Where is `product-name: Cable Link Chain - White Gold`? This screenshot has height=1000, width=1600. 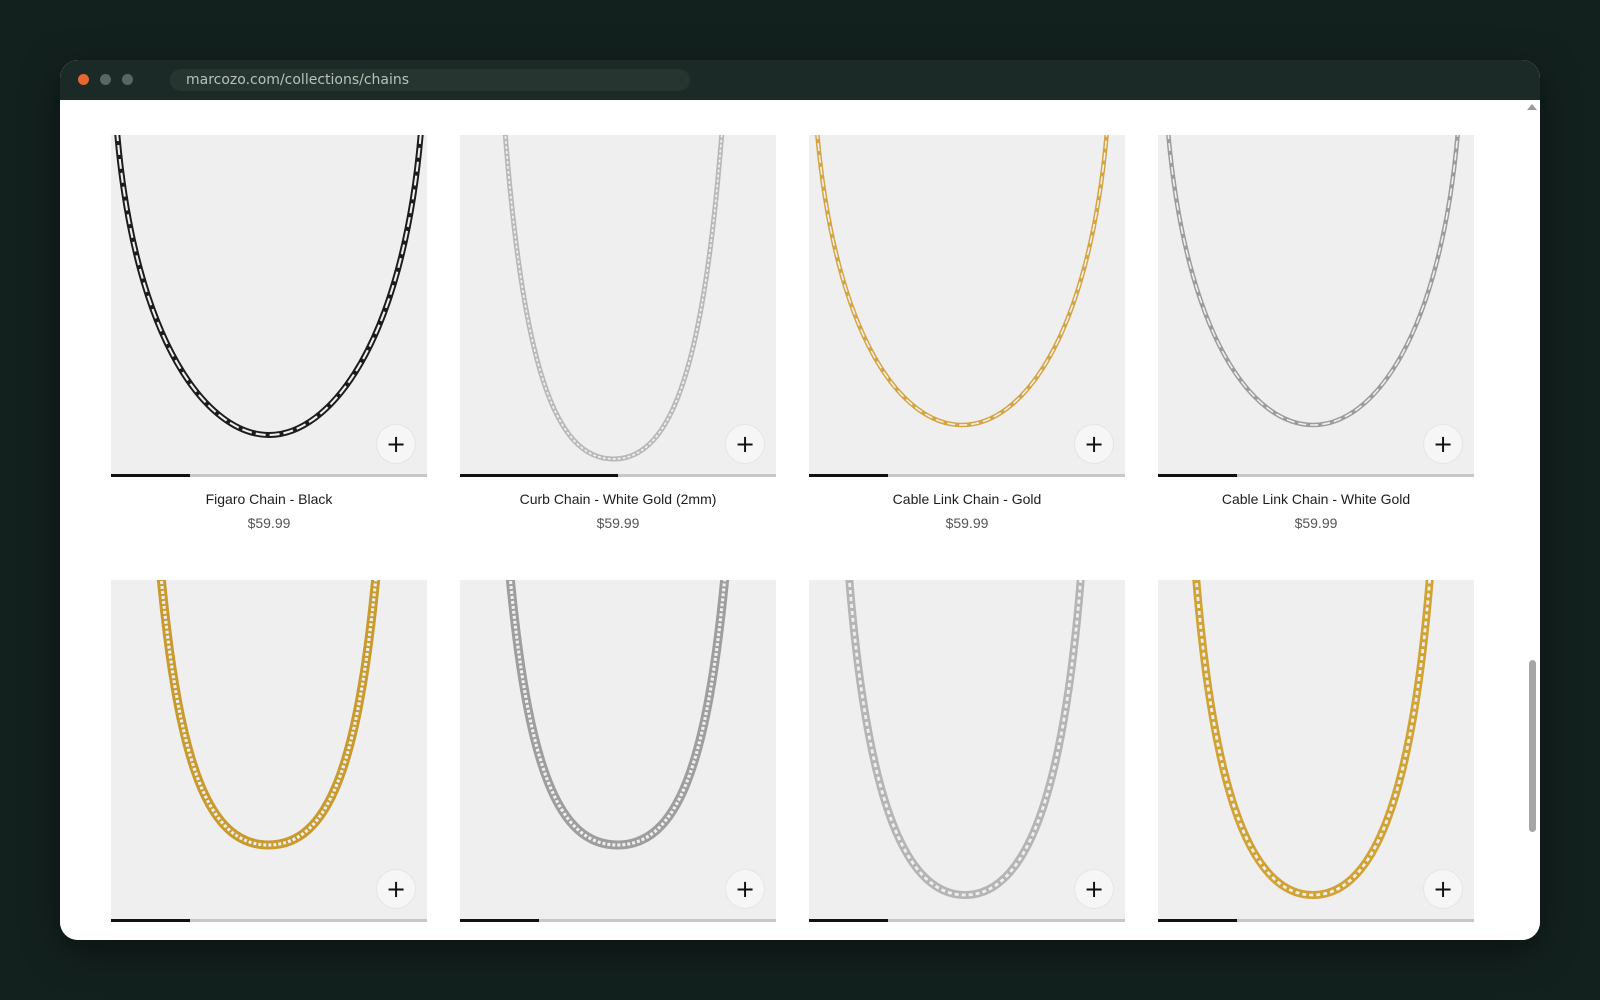
product-name: Cable Link Chain - White Gold is located at coordinates (1316, 499).